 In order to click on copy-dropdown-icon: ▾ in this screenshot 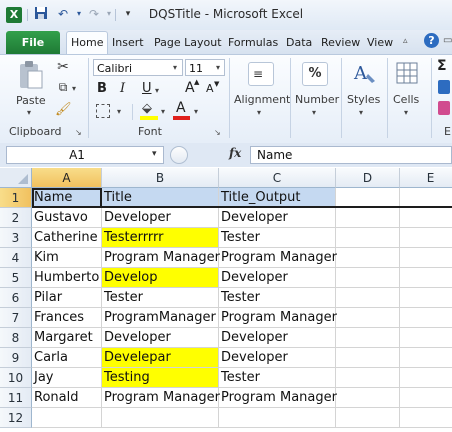, I will do `click(74, 88)`.